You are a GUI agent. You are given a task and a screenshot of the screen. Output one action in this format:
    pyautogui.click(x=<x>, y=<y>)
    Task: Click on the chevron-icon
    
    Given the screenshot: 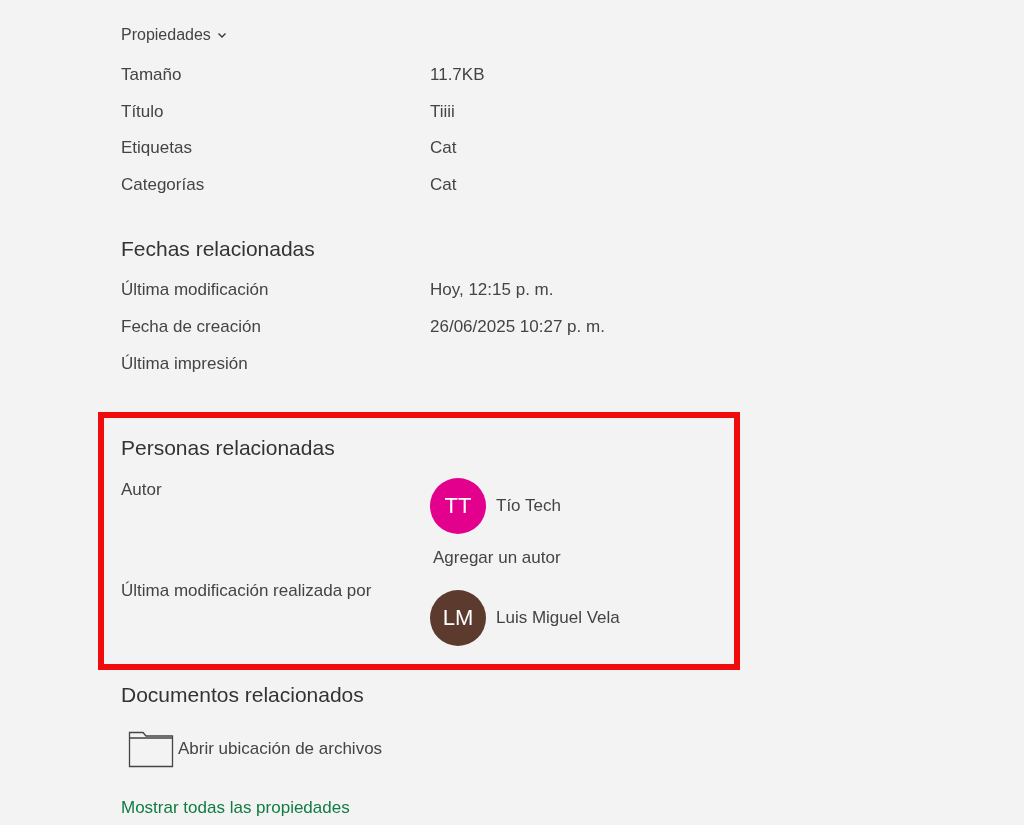 What is the action you would take?
    pyautogui.click(x=221, y=35)
    